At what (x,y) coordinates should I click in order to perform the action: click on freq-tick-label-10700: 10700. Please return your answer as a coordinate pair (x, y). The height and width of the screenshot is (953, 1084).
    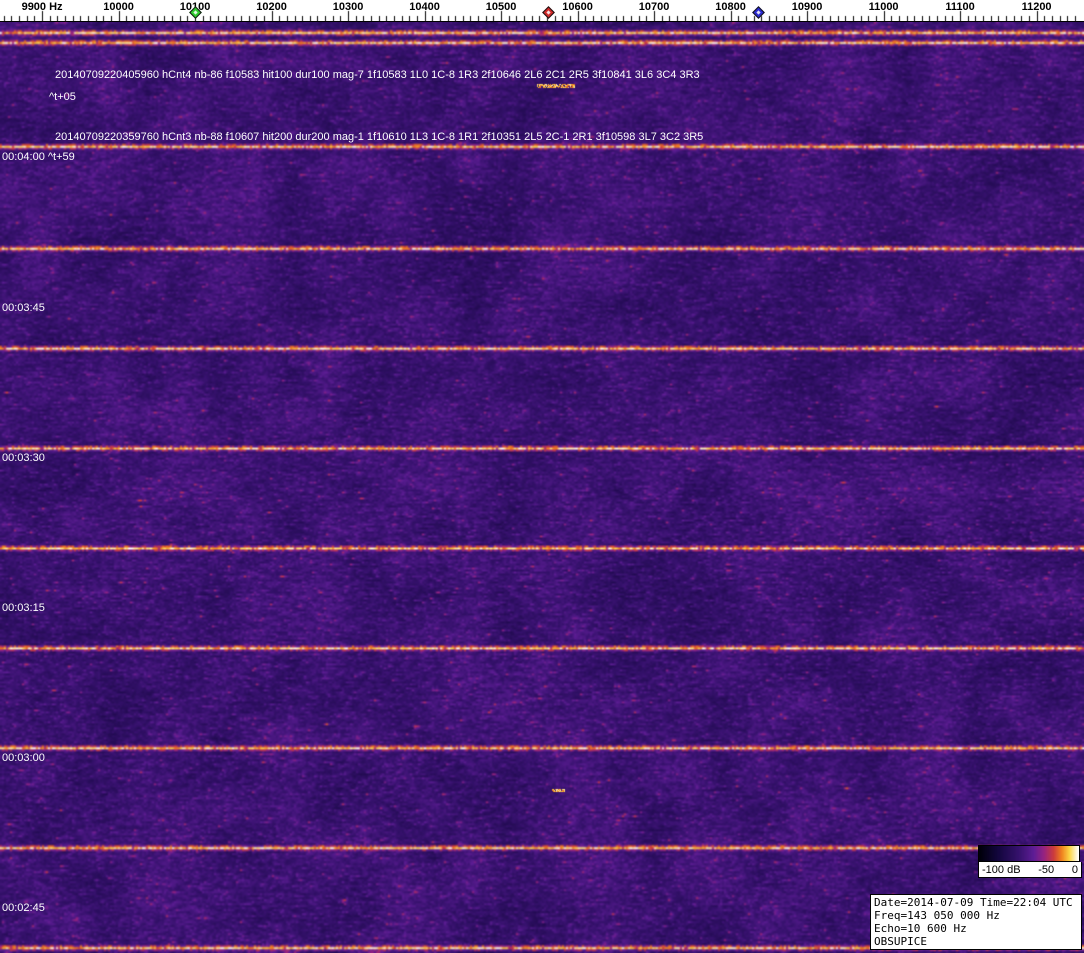
    Looking at the image, I should click on (654, 7).